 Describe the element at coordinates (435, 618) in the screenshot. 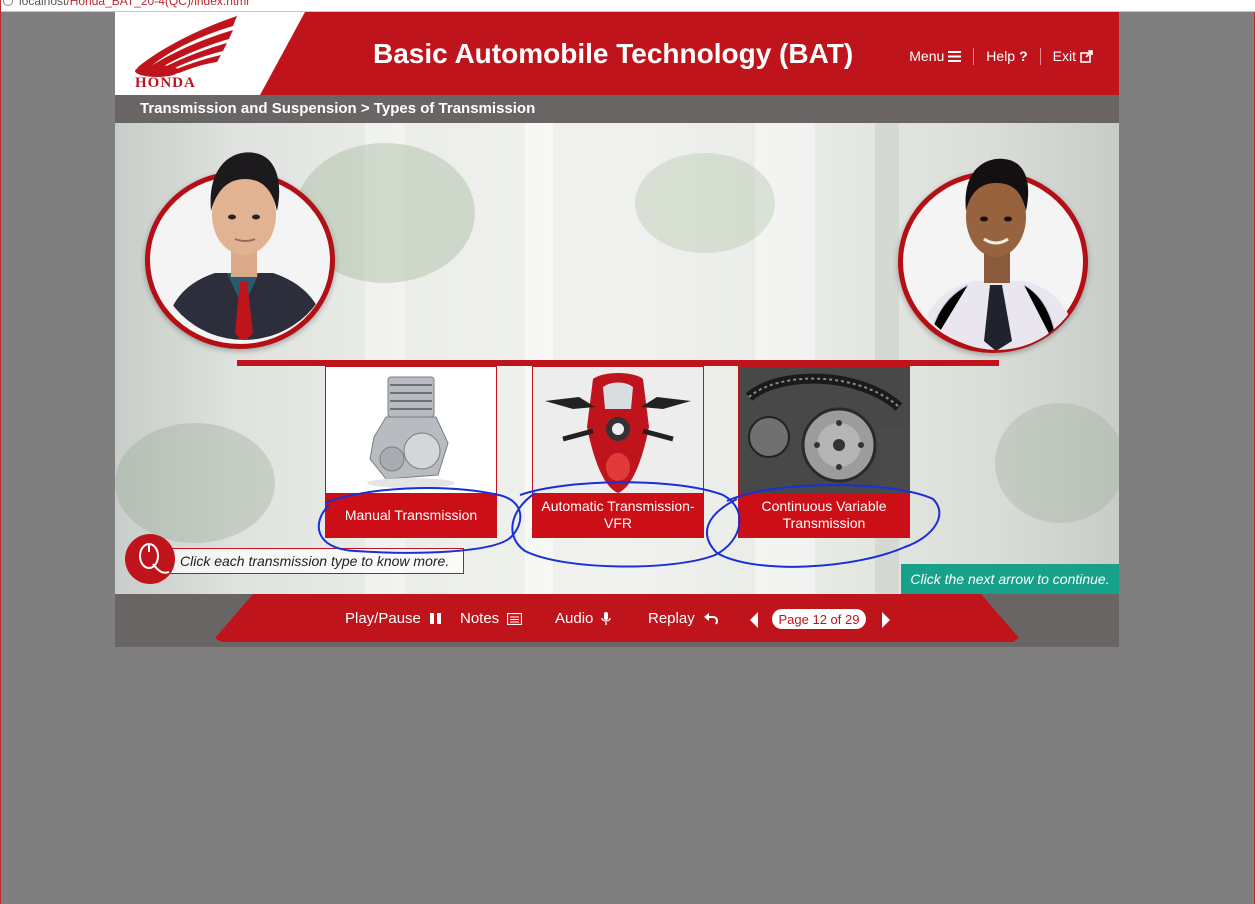

I see `pause-icon` at that location.